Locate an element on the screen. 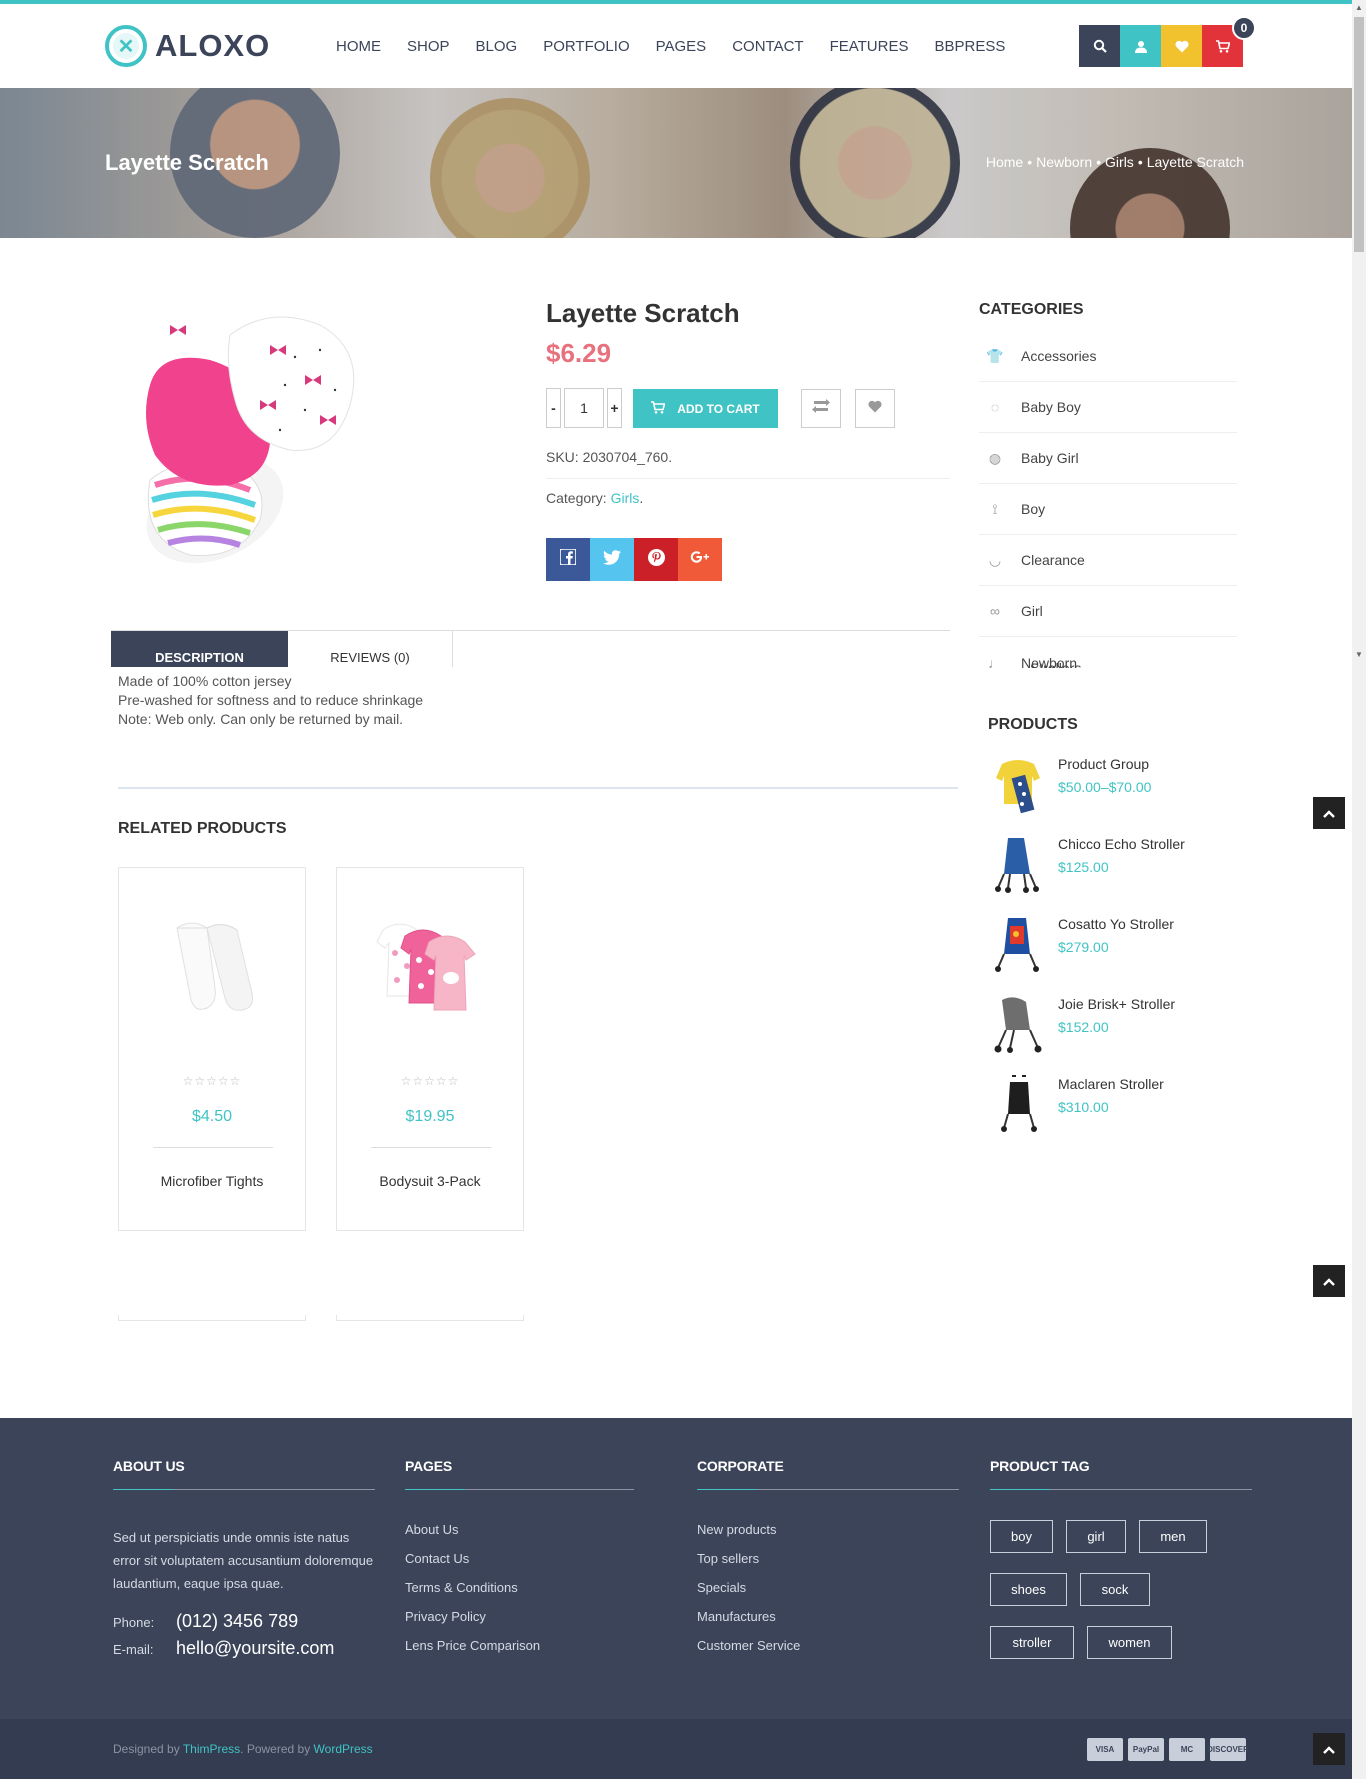  heart-icon is located at coordinates (1181, 46).